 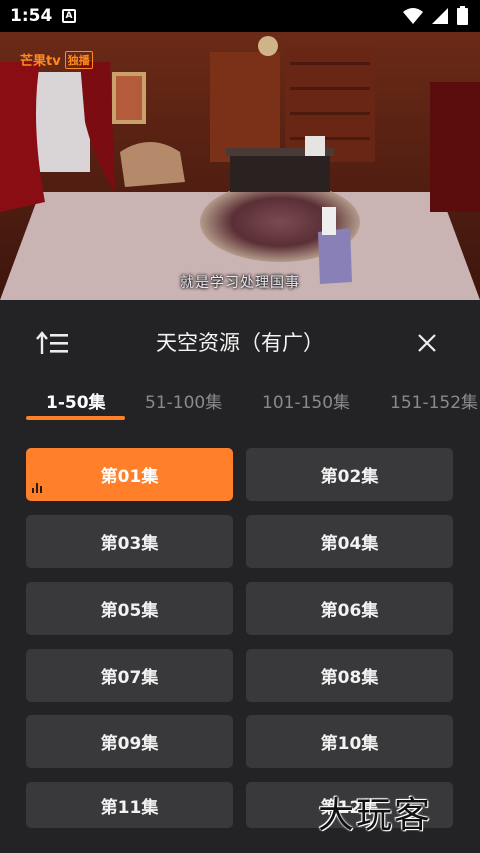 I want to click on site-watermark: 大玩客, so click(x=375, y=815).